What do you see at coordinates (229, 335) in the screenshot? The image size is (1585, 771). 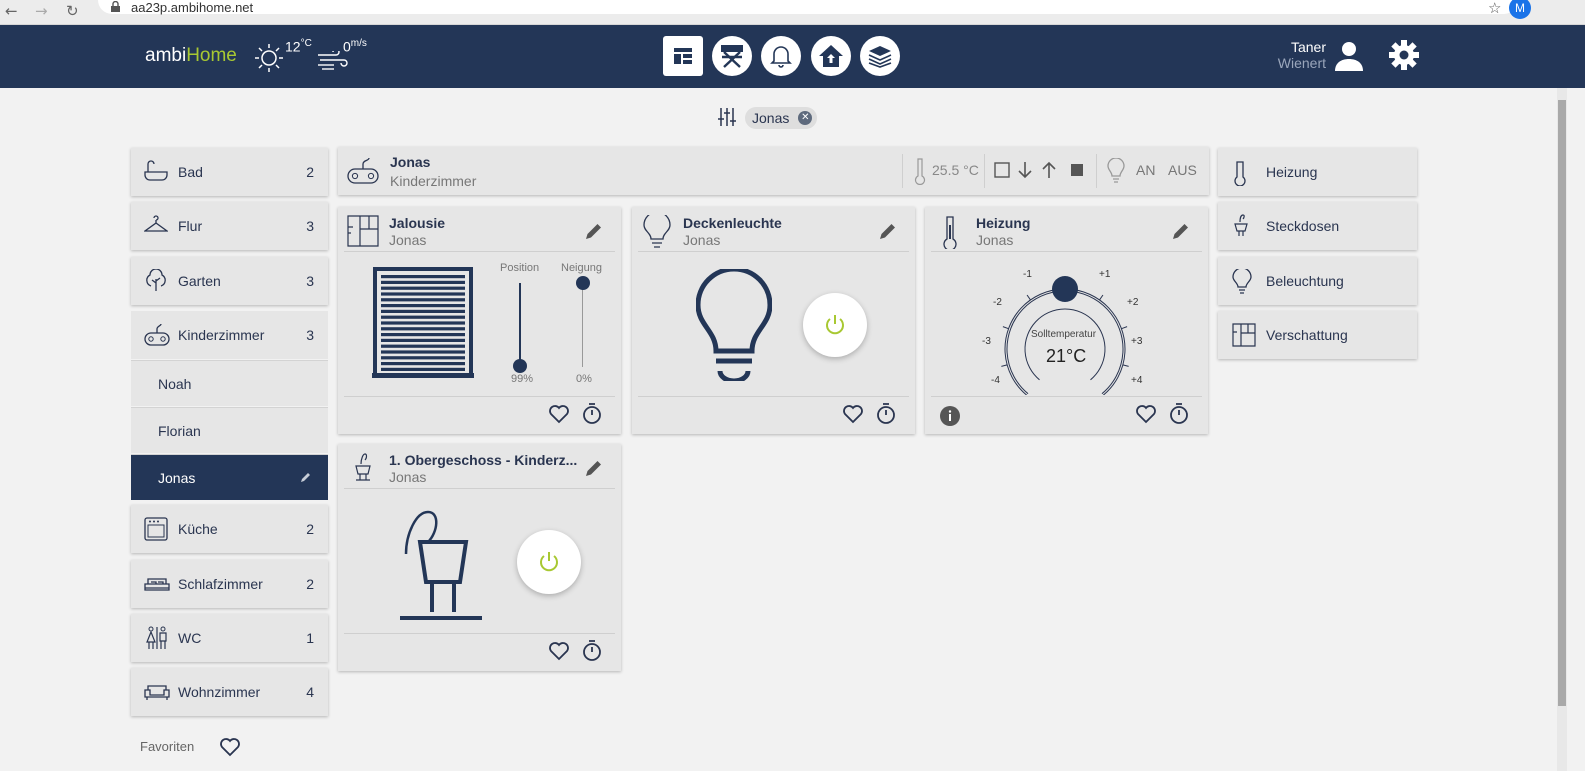 I see `sidebar-item-kinderzimmer: Kinderzimmer 3` at bounding box center [229, 335].